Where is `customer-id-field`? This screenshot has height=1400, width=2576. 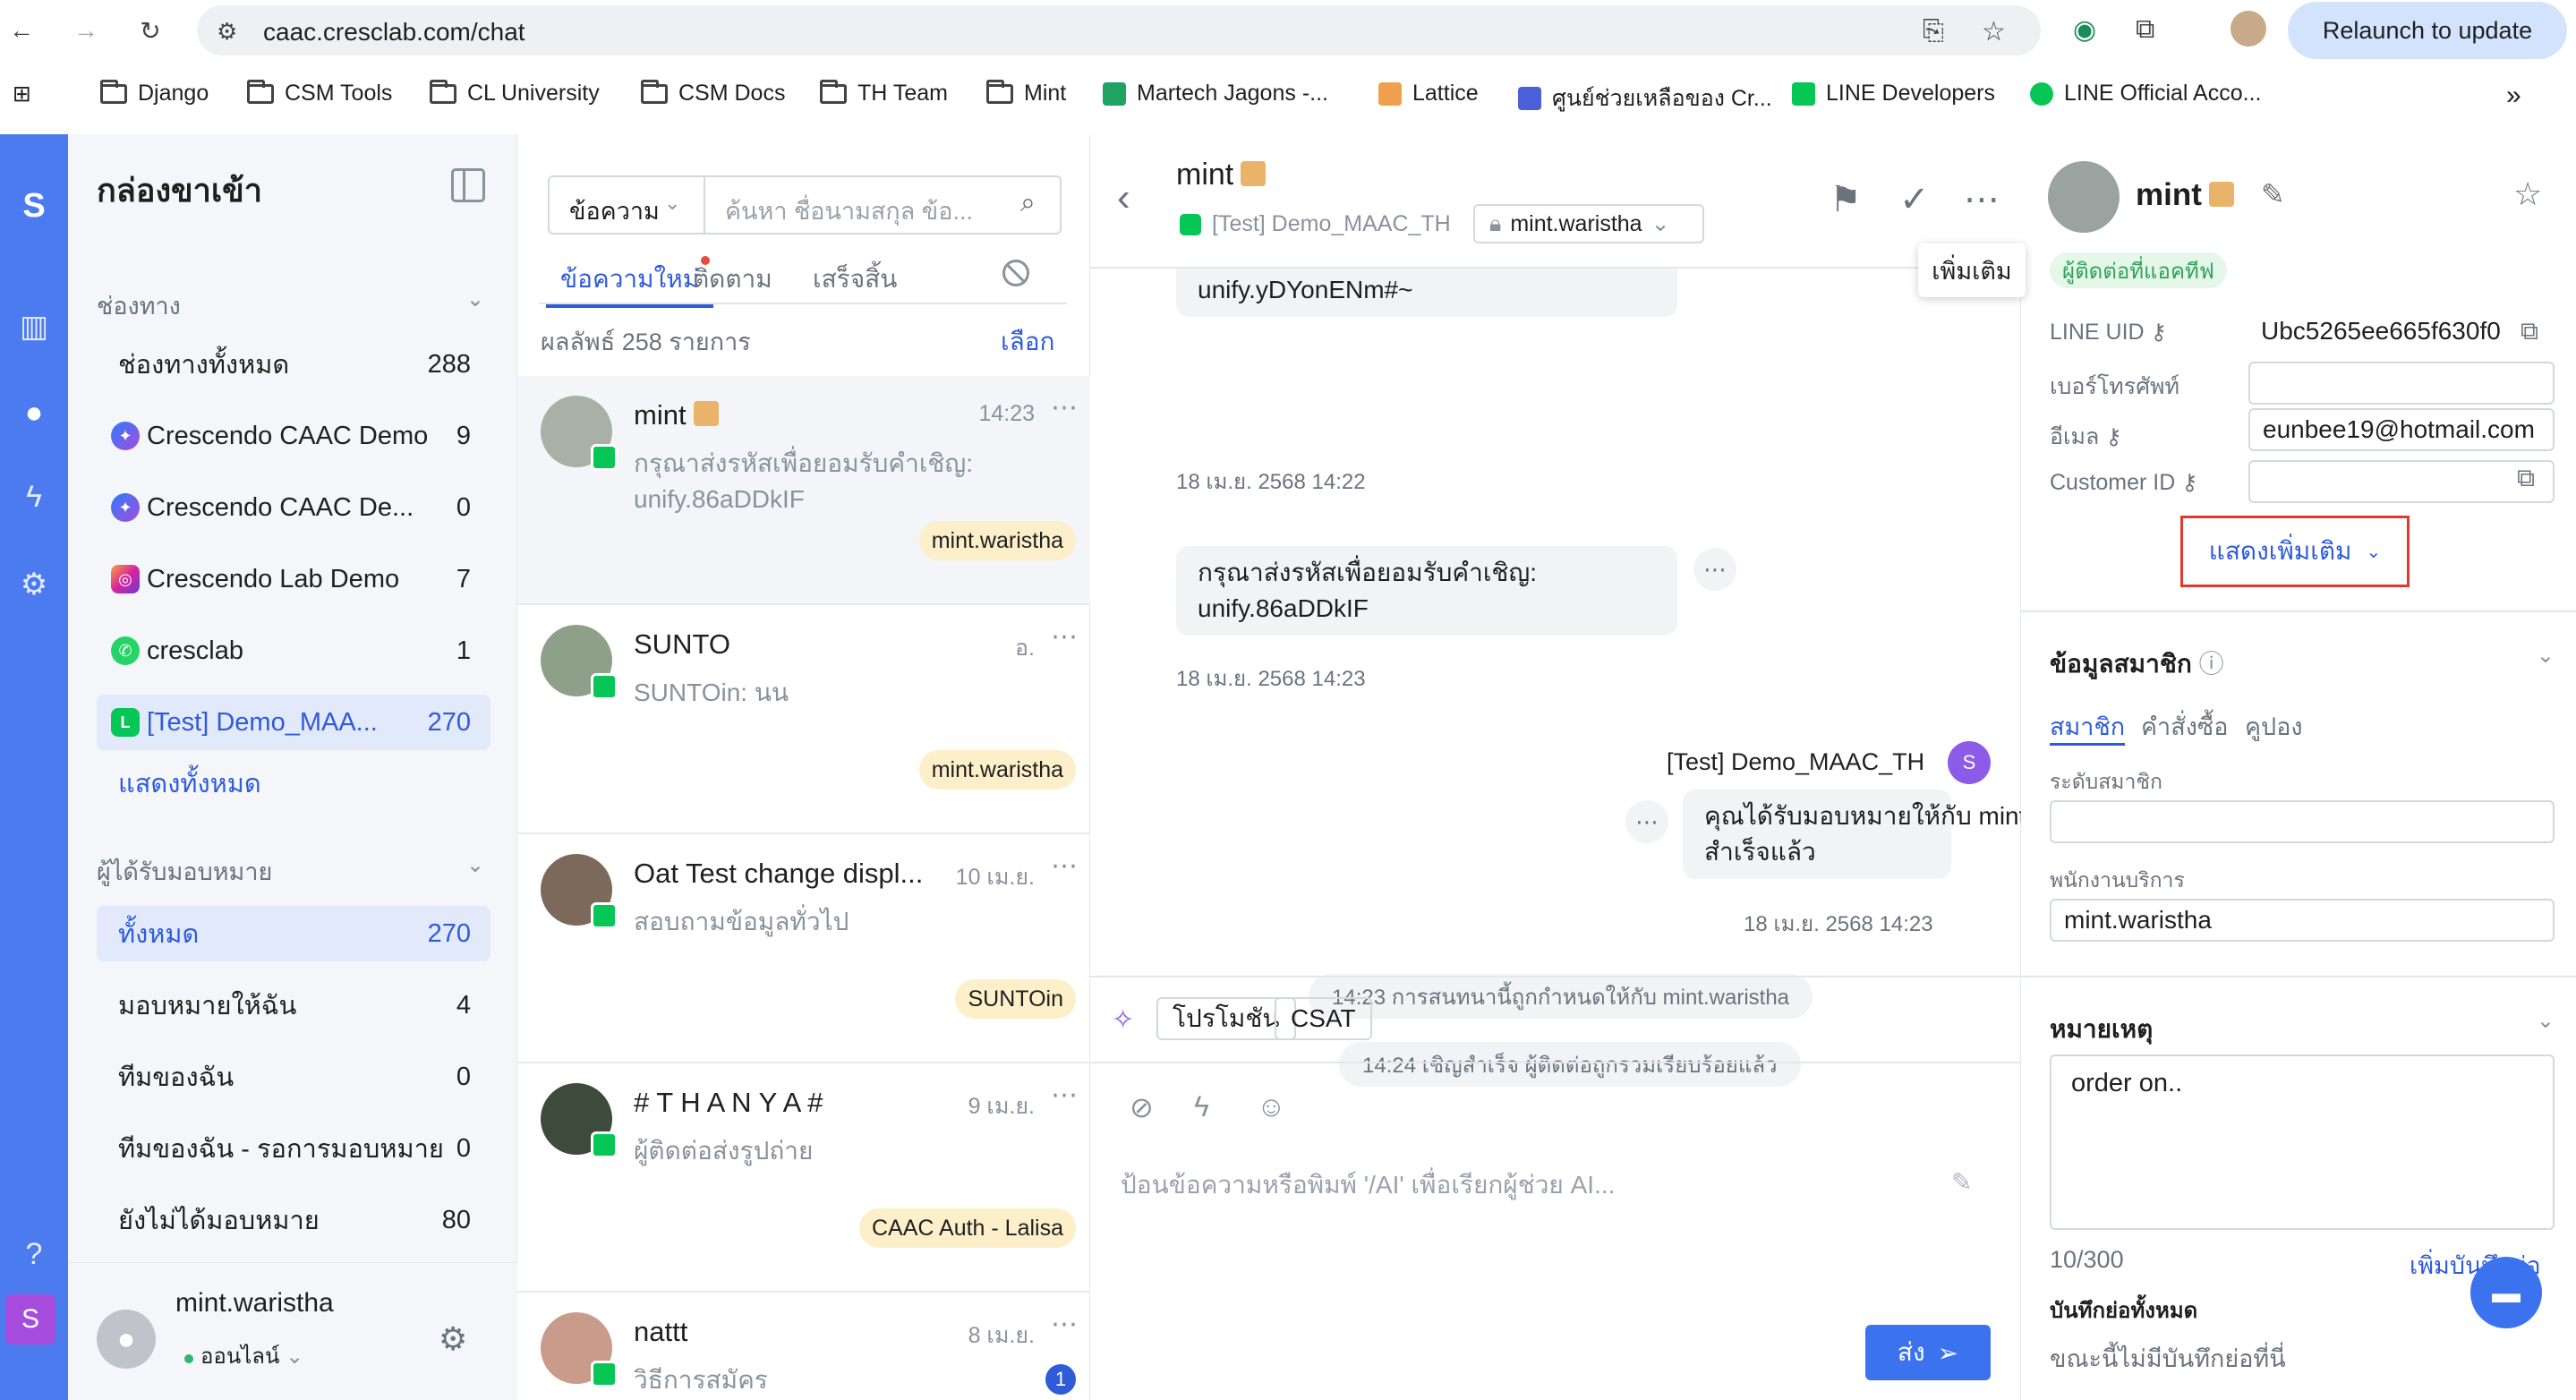
customer-id-field is located at coordinates (2401, 481).